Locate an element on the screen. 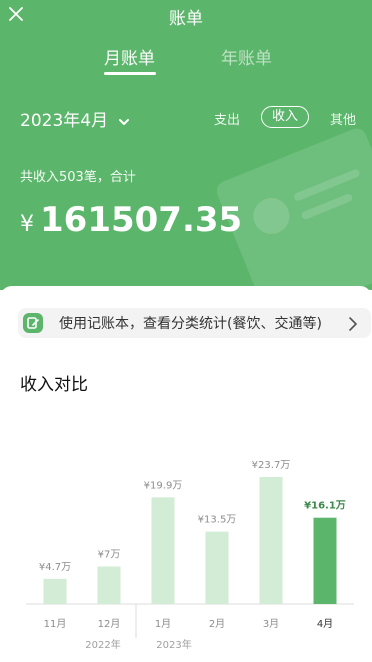 The image size is (372, 662). chart-value-label: ¥13.5万 is located at coordinates (217, 520).